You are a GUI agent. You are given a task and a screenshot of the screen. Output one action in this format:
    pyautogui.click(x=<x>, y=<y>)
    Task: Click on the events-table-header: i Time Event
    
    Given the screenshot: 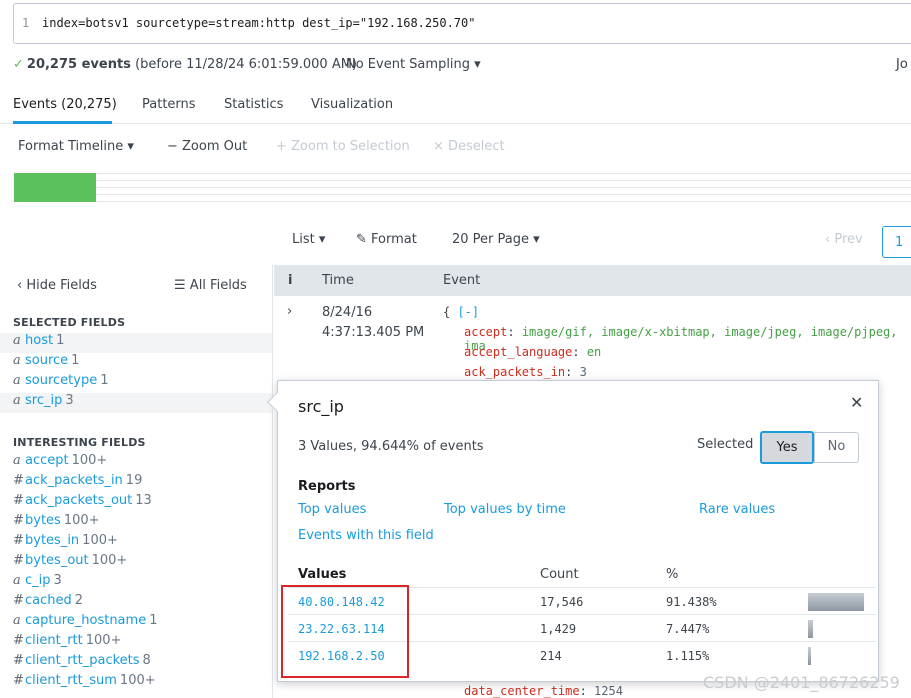 What is the action you would take?
    pyautogui.click(x=592, y=280)
    